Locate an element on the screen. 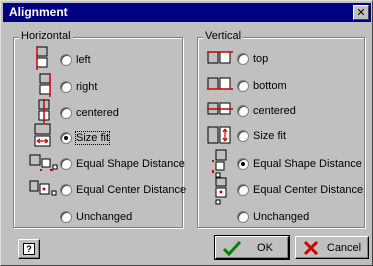 This screenshot has height=266, width=373. h-right-label: right is located at coordinates (87, 87).